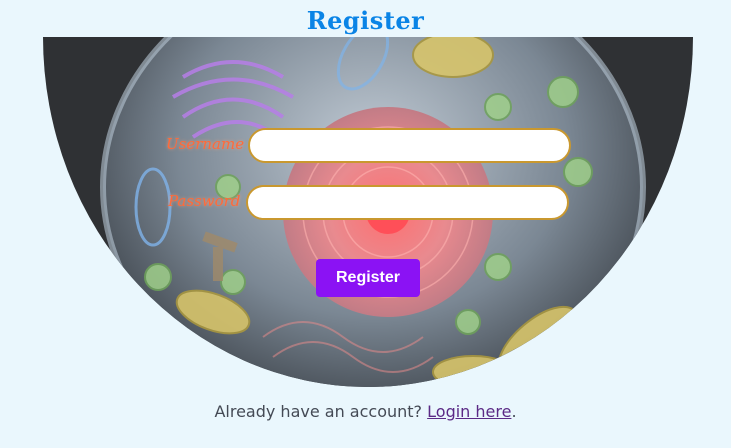 The width and height of the screenshot is (731, 448). I want to click on password-input, so click(407, 202).